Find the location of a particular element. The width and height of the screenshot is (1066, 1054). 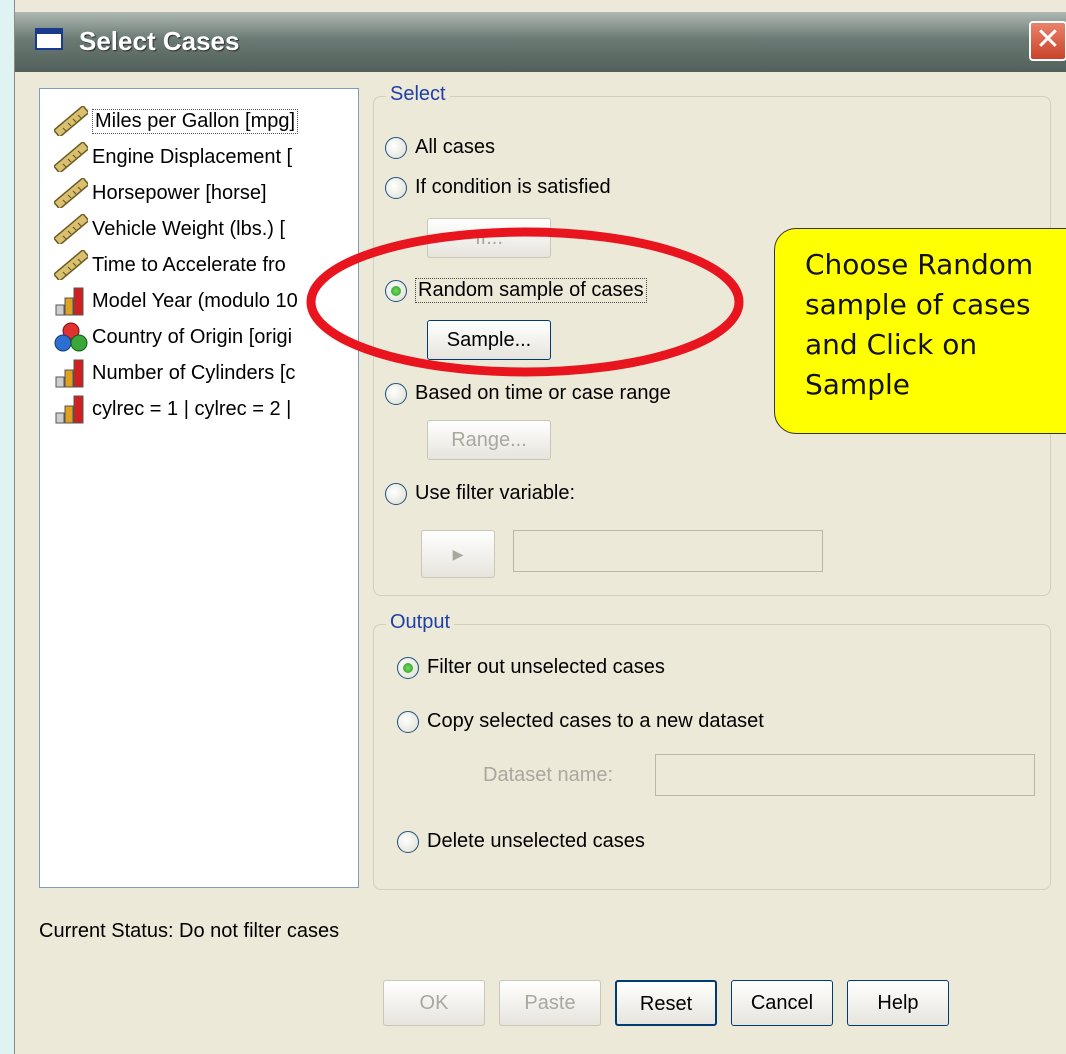

variable-label: Engine Displacement [ is located at coordinates (192, 156).